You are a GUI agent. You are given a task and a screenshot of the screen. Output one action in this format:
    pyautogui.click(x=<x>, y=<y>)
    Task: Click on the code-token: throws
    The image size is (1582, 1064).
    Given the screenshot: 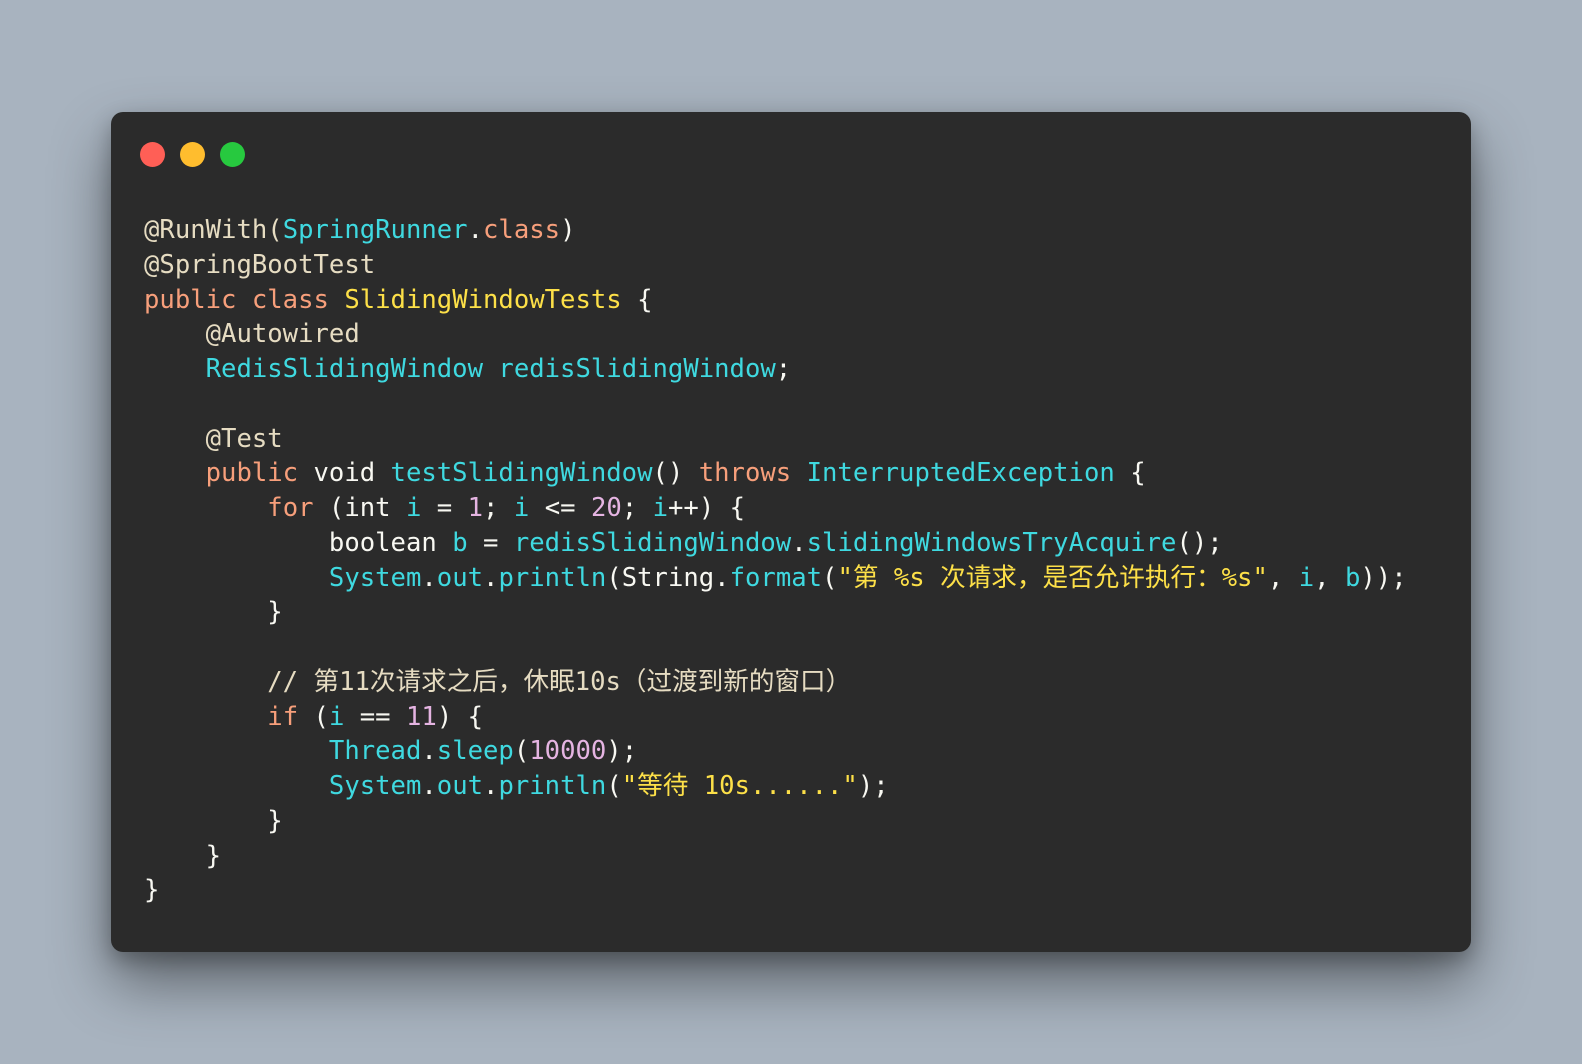 What is the action you would take?
    pyautogui.click(x=745, y=473)
    